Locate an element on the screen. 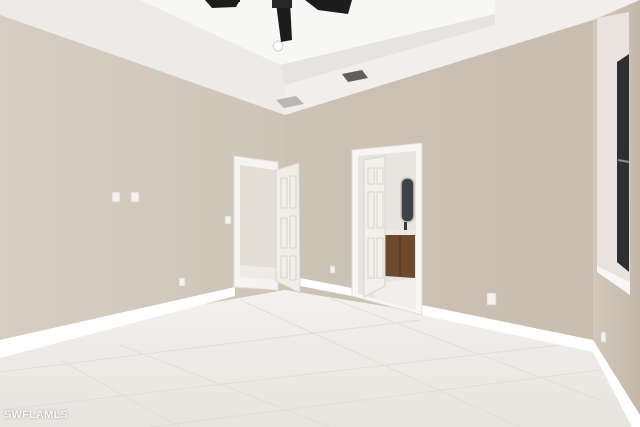  floor-outlet-left is located at coordinates (182, 282).